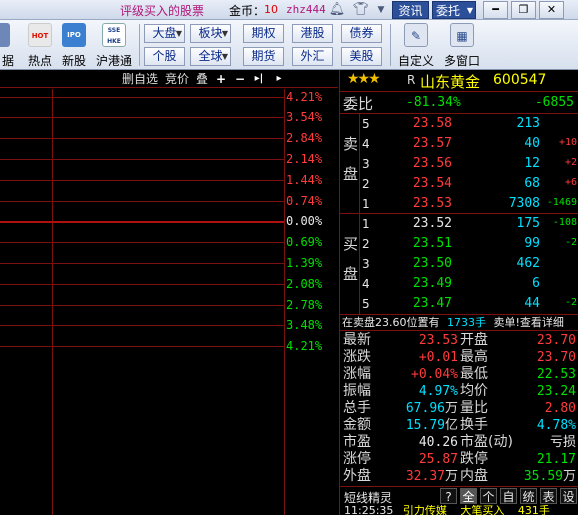 This screenshot has height=515, width=578. What do you see at coordinates (529, 322) in the screenshot?
I see `notice-link: 卖单!查看详细` at bounding box center [529, 322].